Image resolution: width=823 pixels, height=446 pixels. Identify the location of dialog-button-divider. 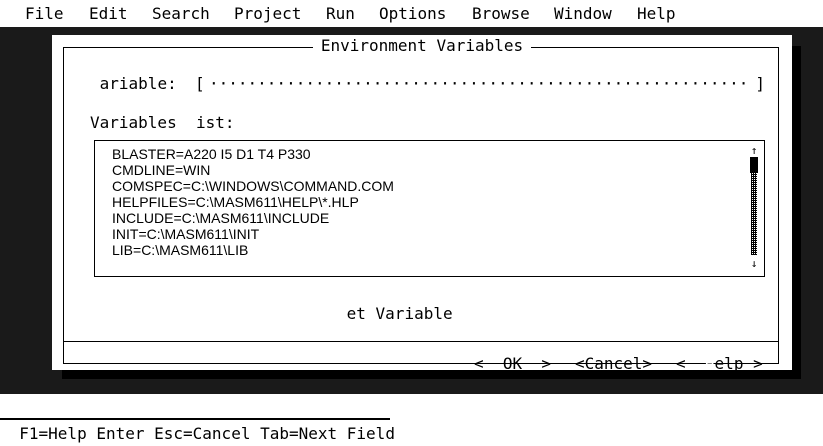
(421, 341).